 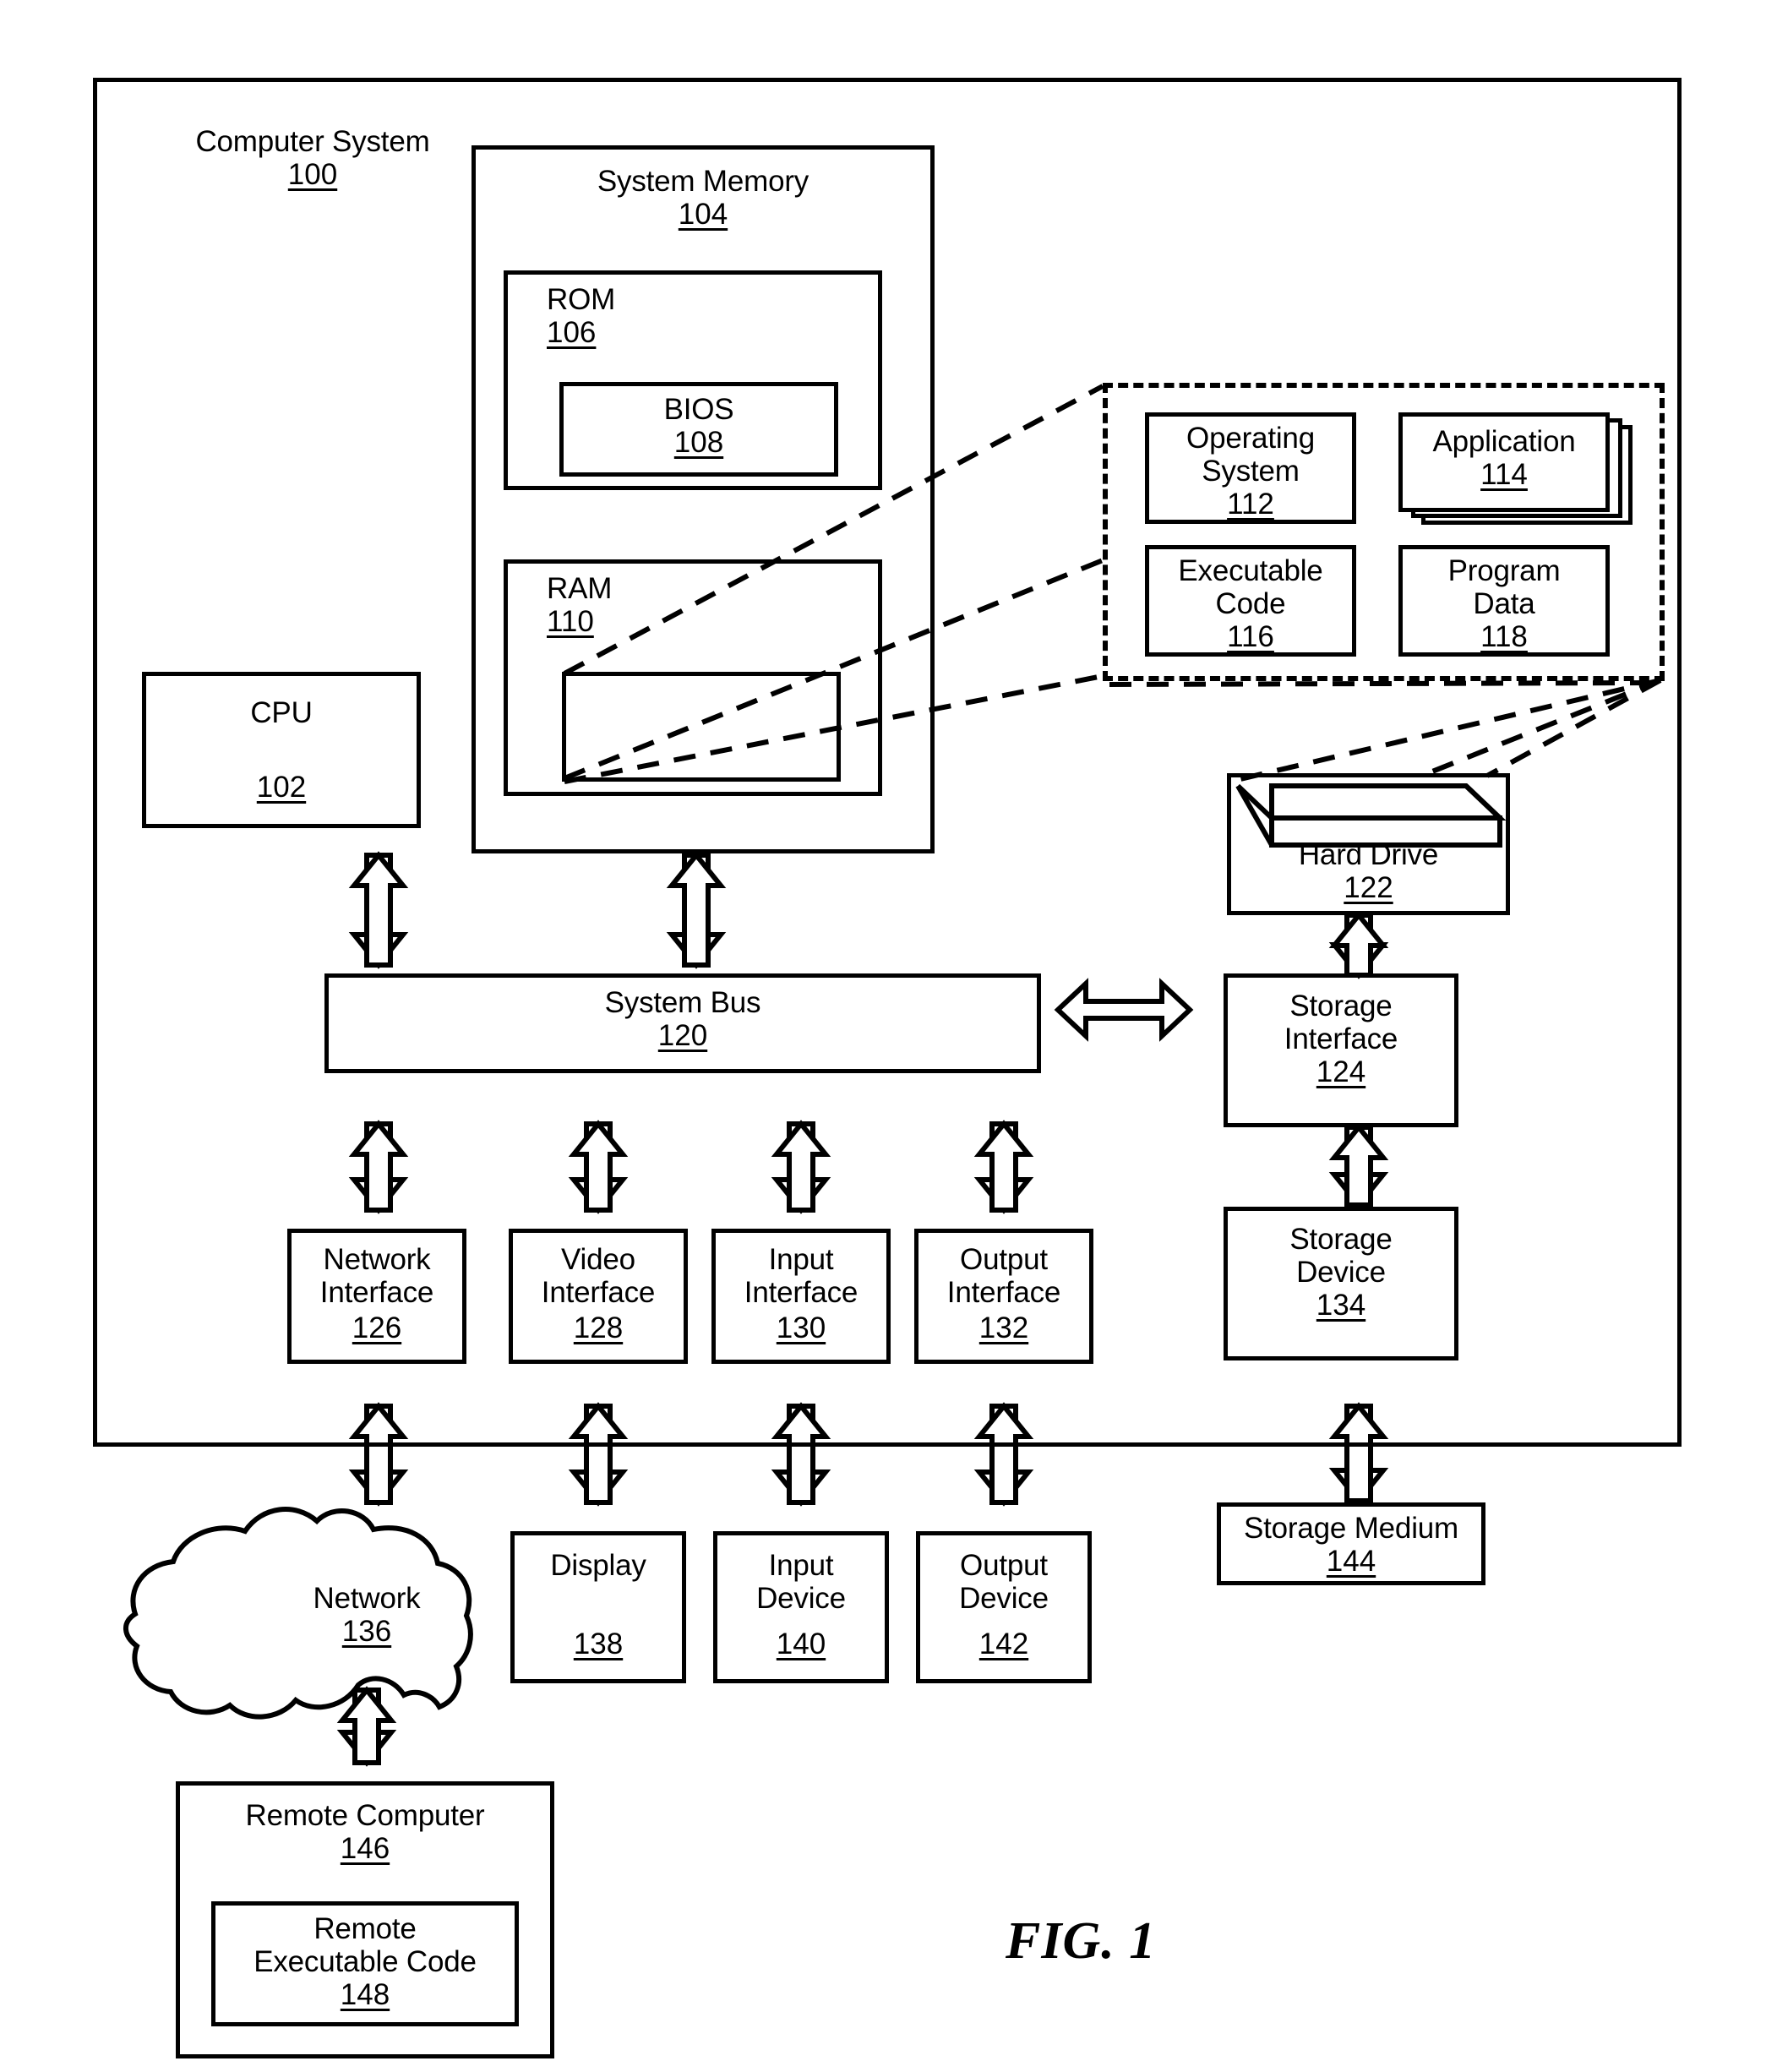 I want to click on storage-medium-number: 144, so click(x=1351, y=1562).